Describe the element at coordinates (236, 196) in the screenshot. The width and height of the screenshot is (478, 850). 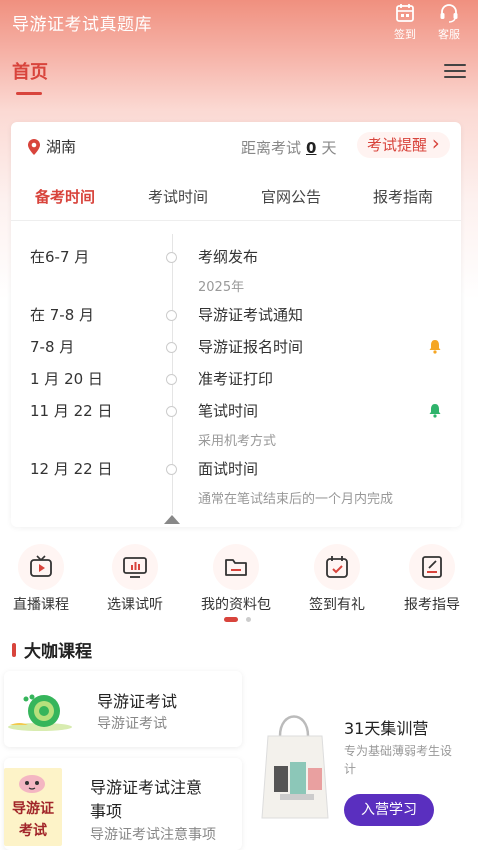
I see `exam-tabs: 备考时间 考试时间 官网公告 报考指南` at that location.